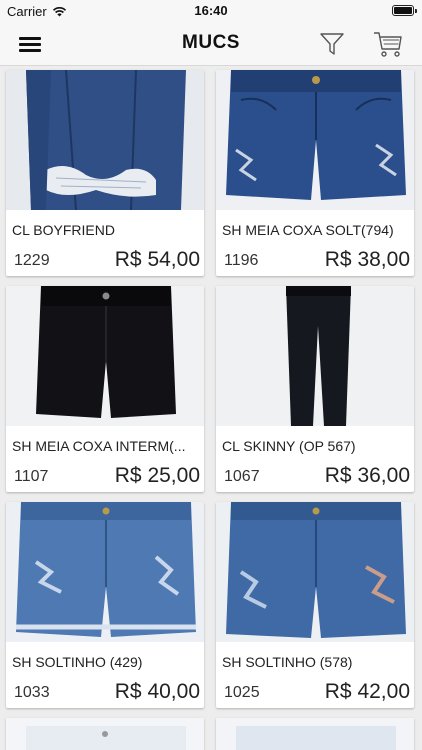  I want to click on cart-button, so click(388, 44).